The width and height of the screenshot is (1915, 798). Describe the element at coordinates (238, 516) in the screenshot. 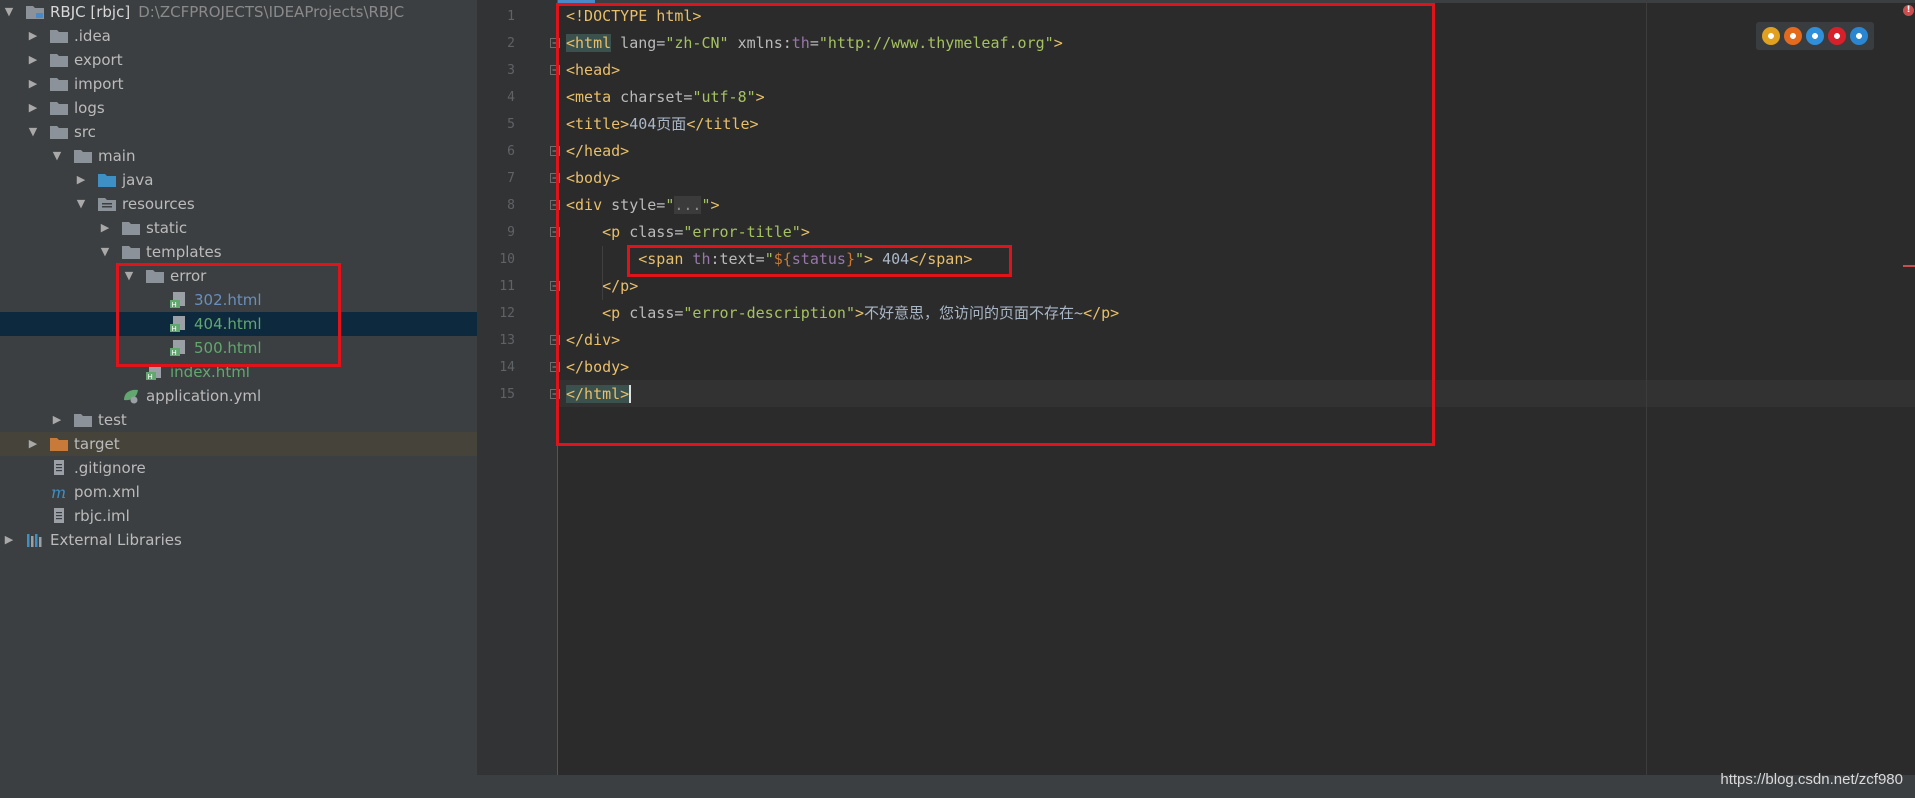

I see `tree-item-rbjc-iml: rbjc.iml` at that location.